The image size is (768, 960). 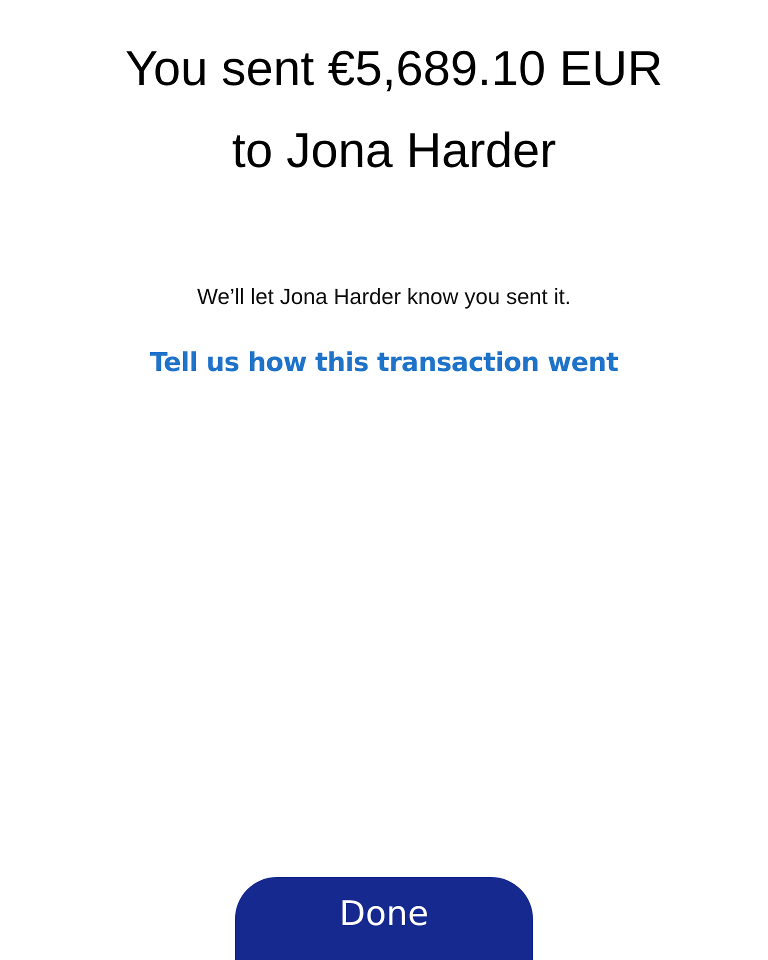 What do you see at coordinates (394, 110) in the screenshot?
I see `confirmation-title: You sent €5,689.10 EUR to Jona Harder` at bounding box center [394, 110].